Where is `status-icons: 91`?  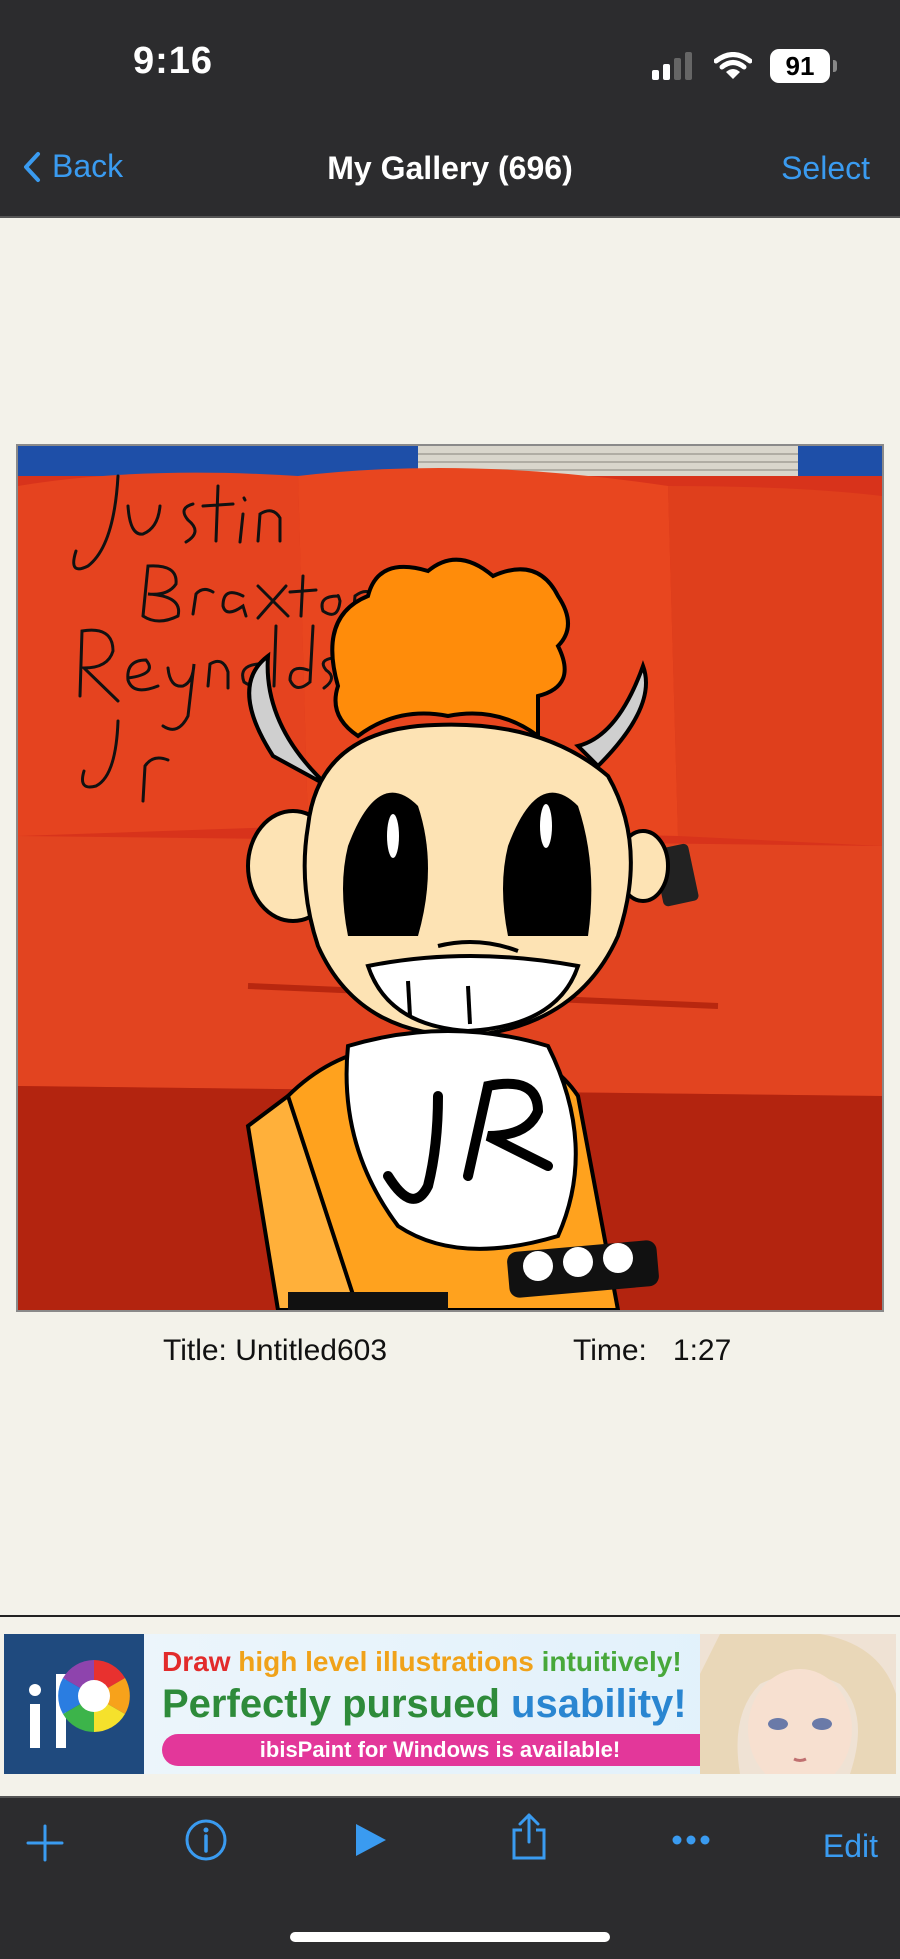 status-icons: 91 is located at coordinates (744, 66).